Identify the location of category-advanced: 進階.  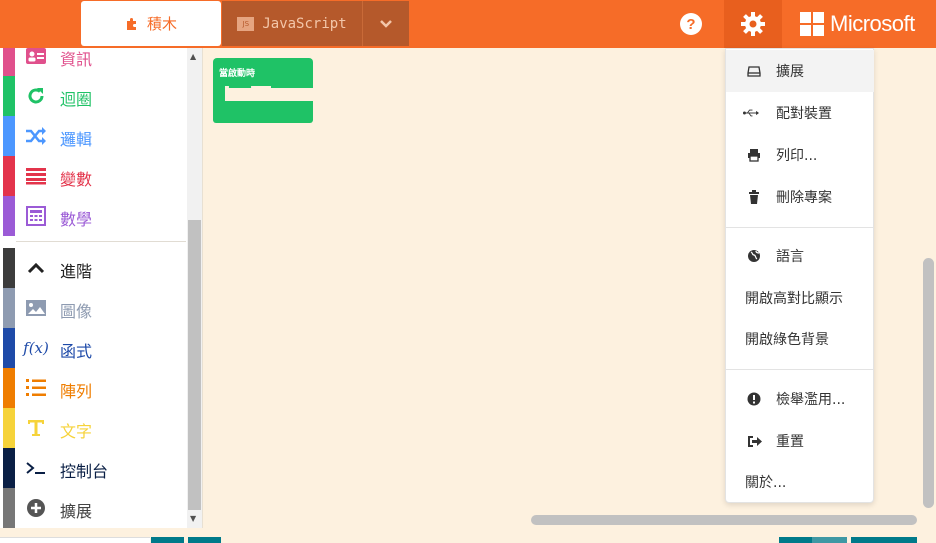
(93, 268).